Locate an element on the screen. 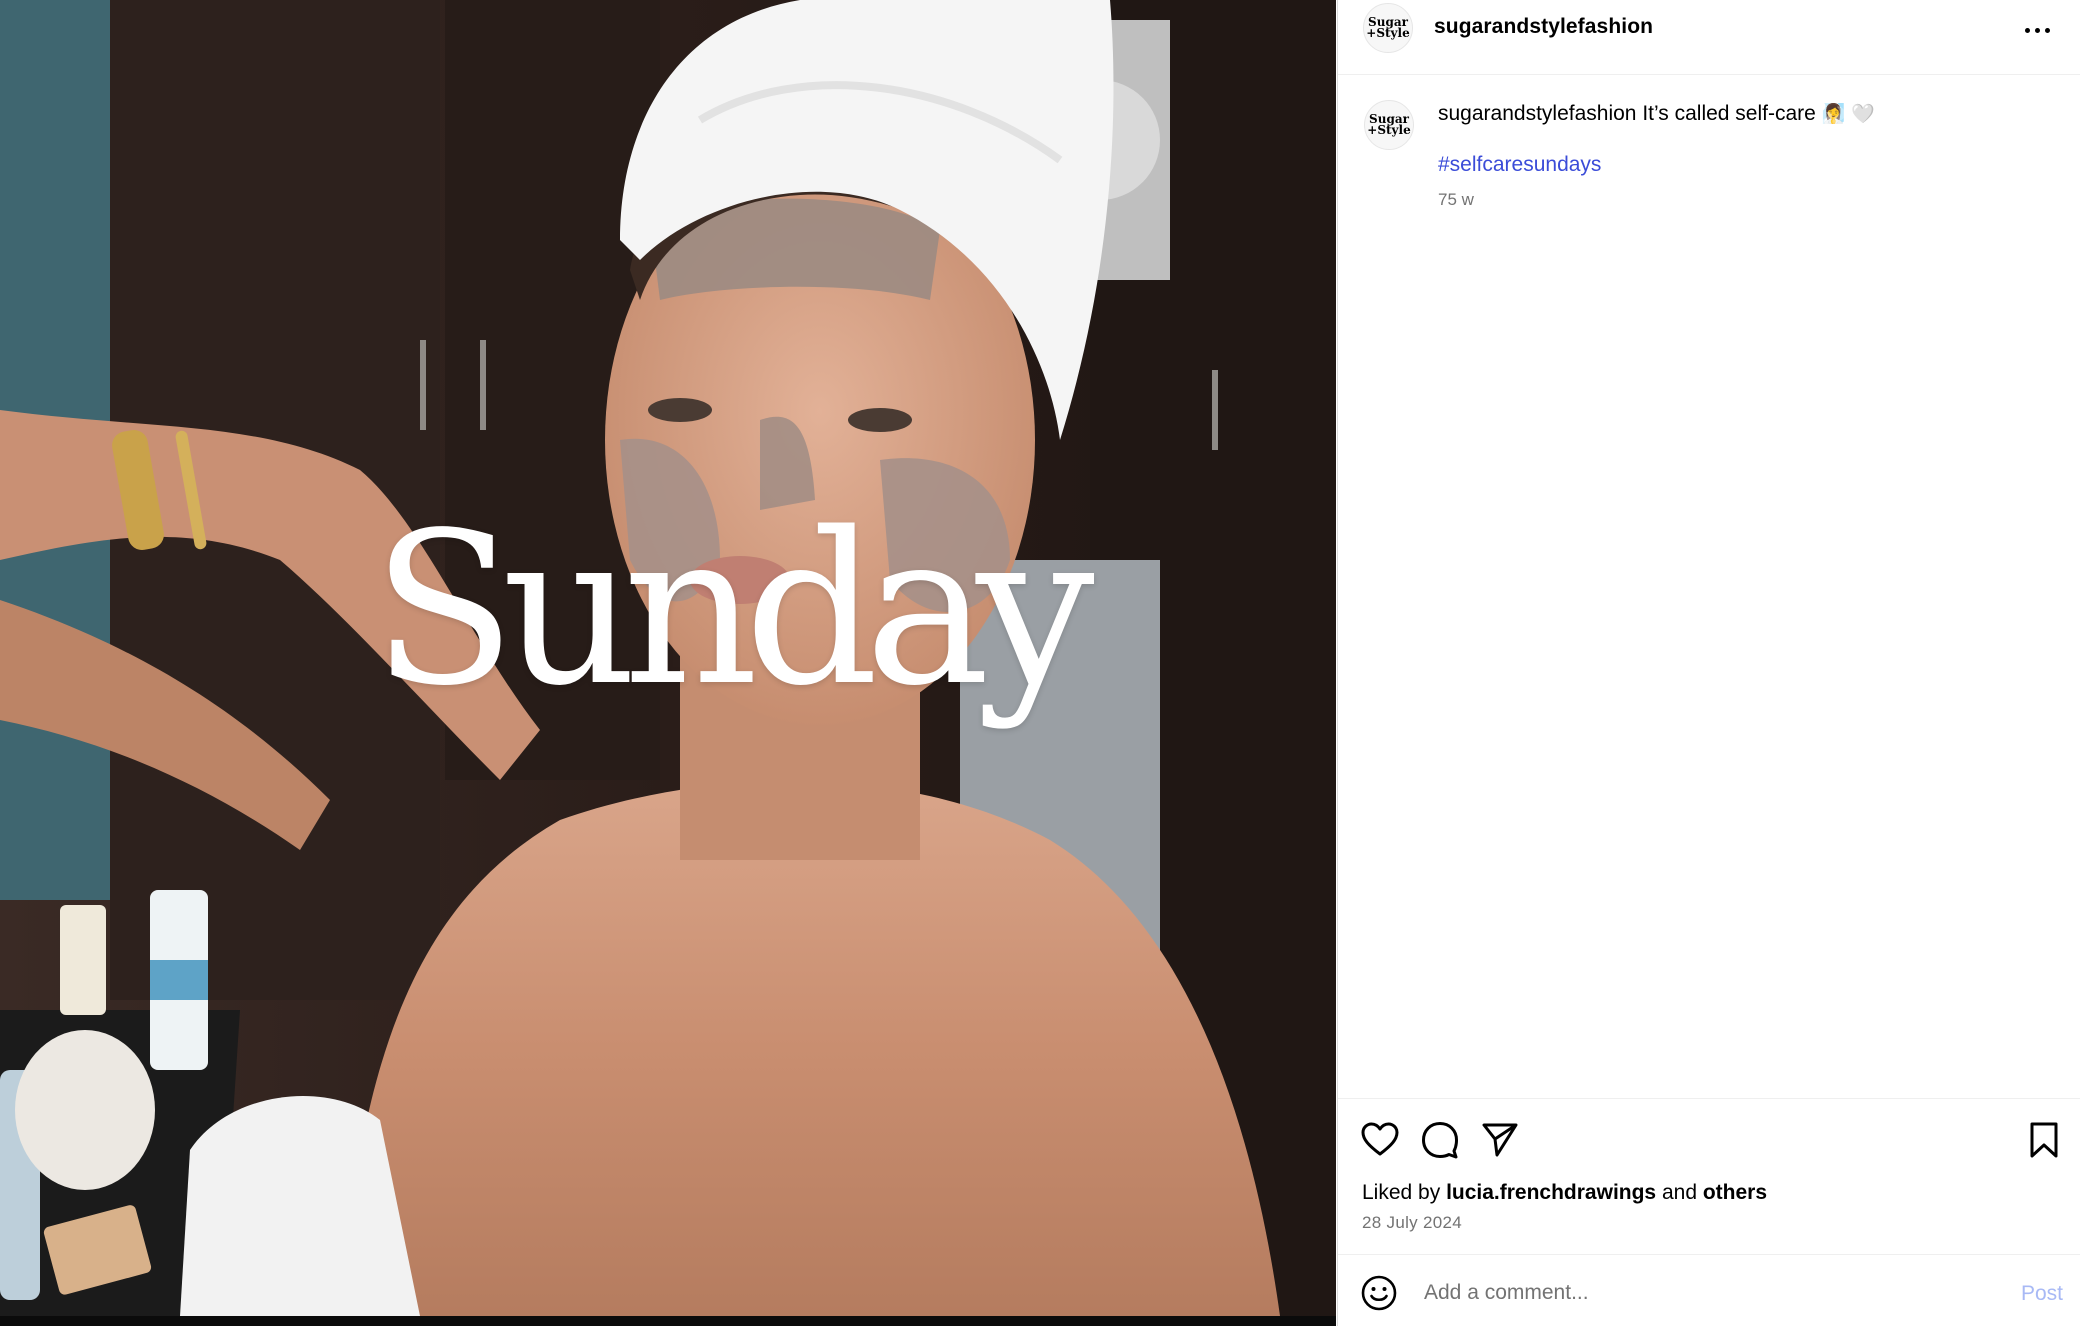  send-icon is located at coordinates (1500, 1140).